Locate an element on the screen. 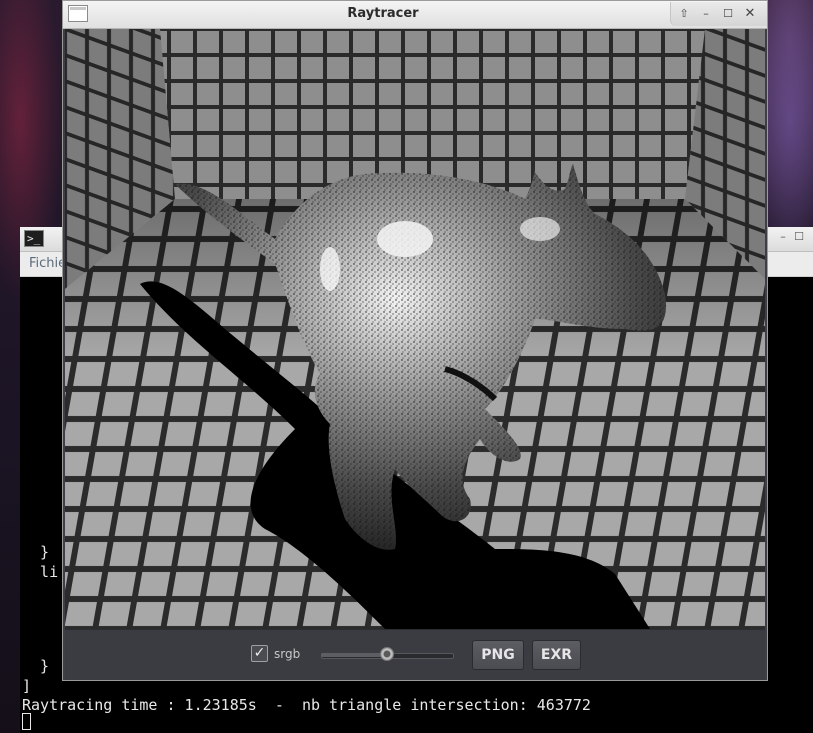 The height and width of the screenshot is (733, 813). menu-fichier: Fichie is located at coordinates (47, 263).